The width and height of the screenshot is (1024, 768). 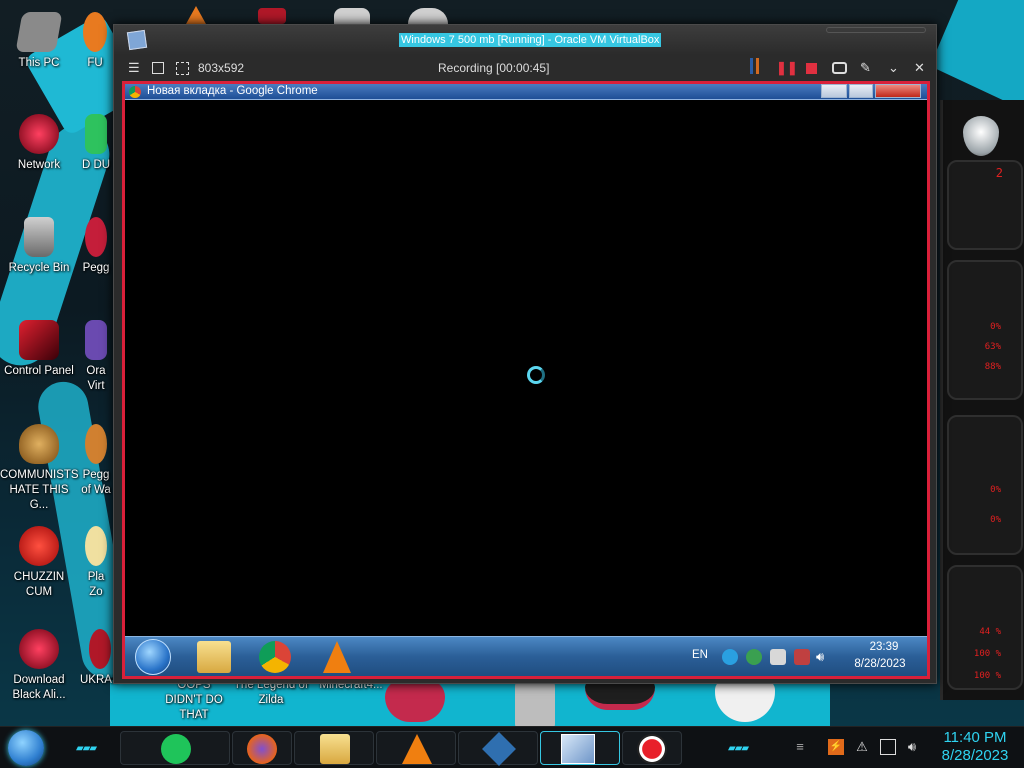 What do you see at coordinates (700, 655) in the screenshot?
I see `language-indicator: EN` at bounding box center [700, 655].